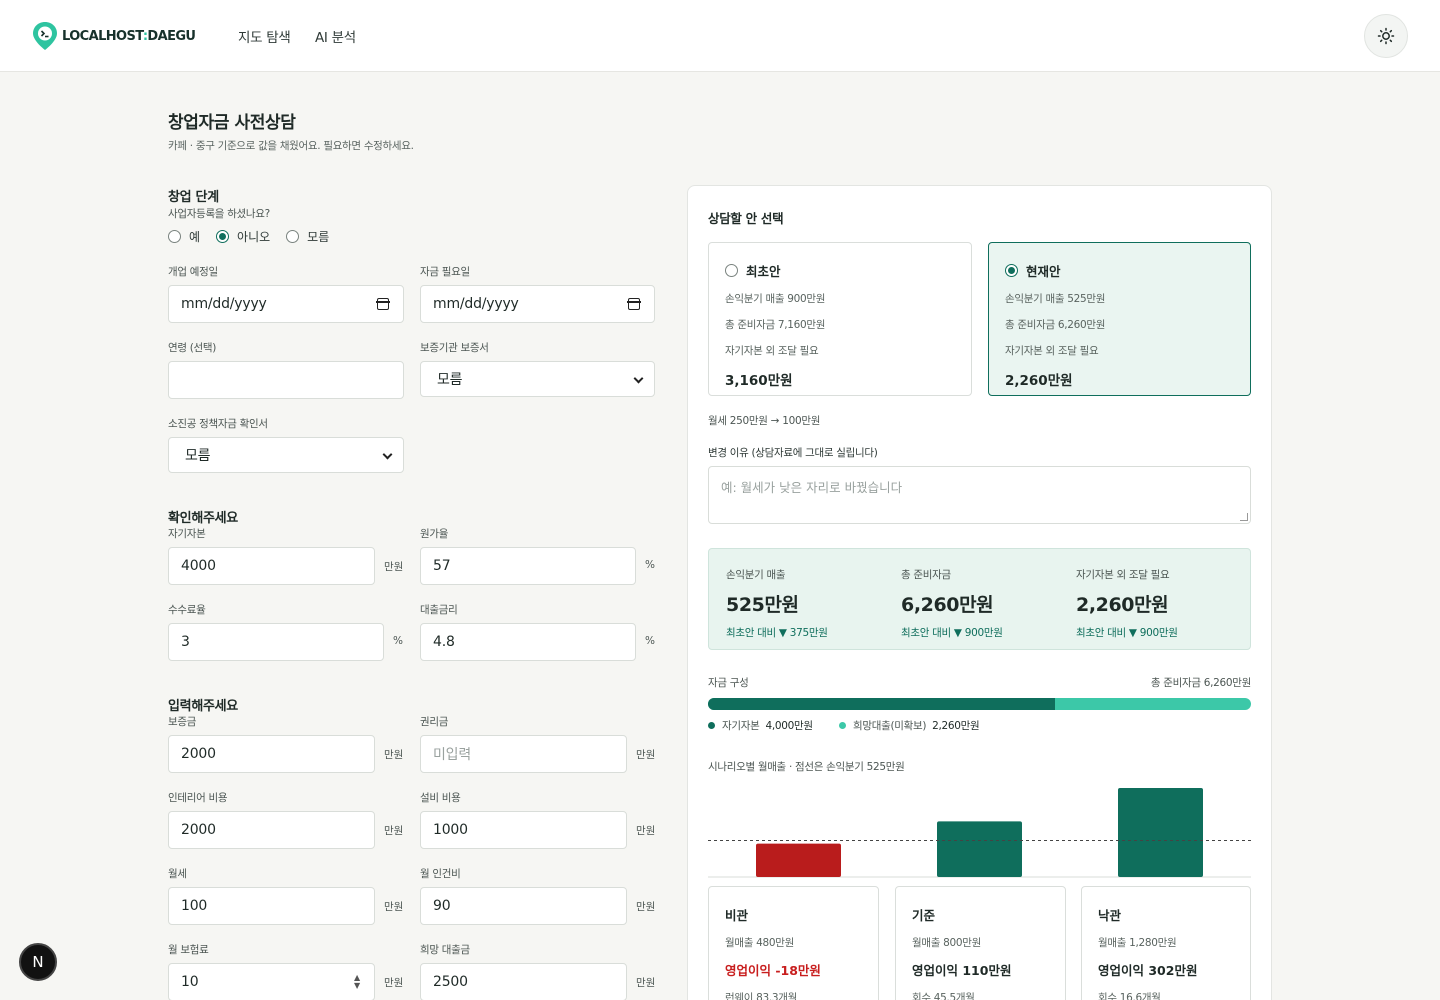  I want to click on scenario-card-base: 기준 월매출 800만원 영업이익 110만원 회수 45.5개월, so click(980, 943).